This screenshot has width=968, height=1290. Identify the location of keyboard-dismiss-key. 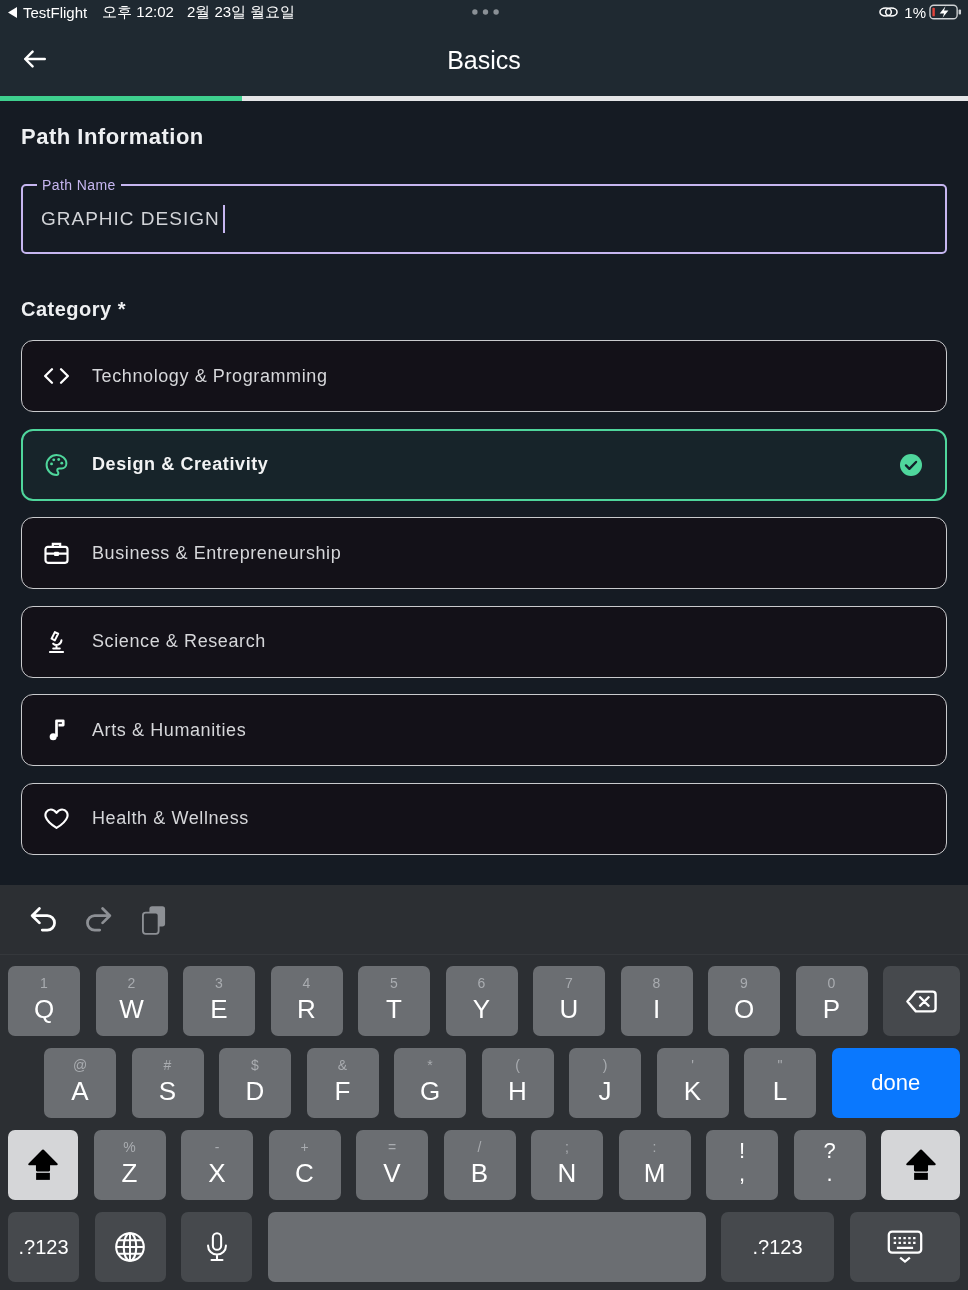
(904, 1247).